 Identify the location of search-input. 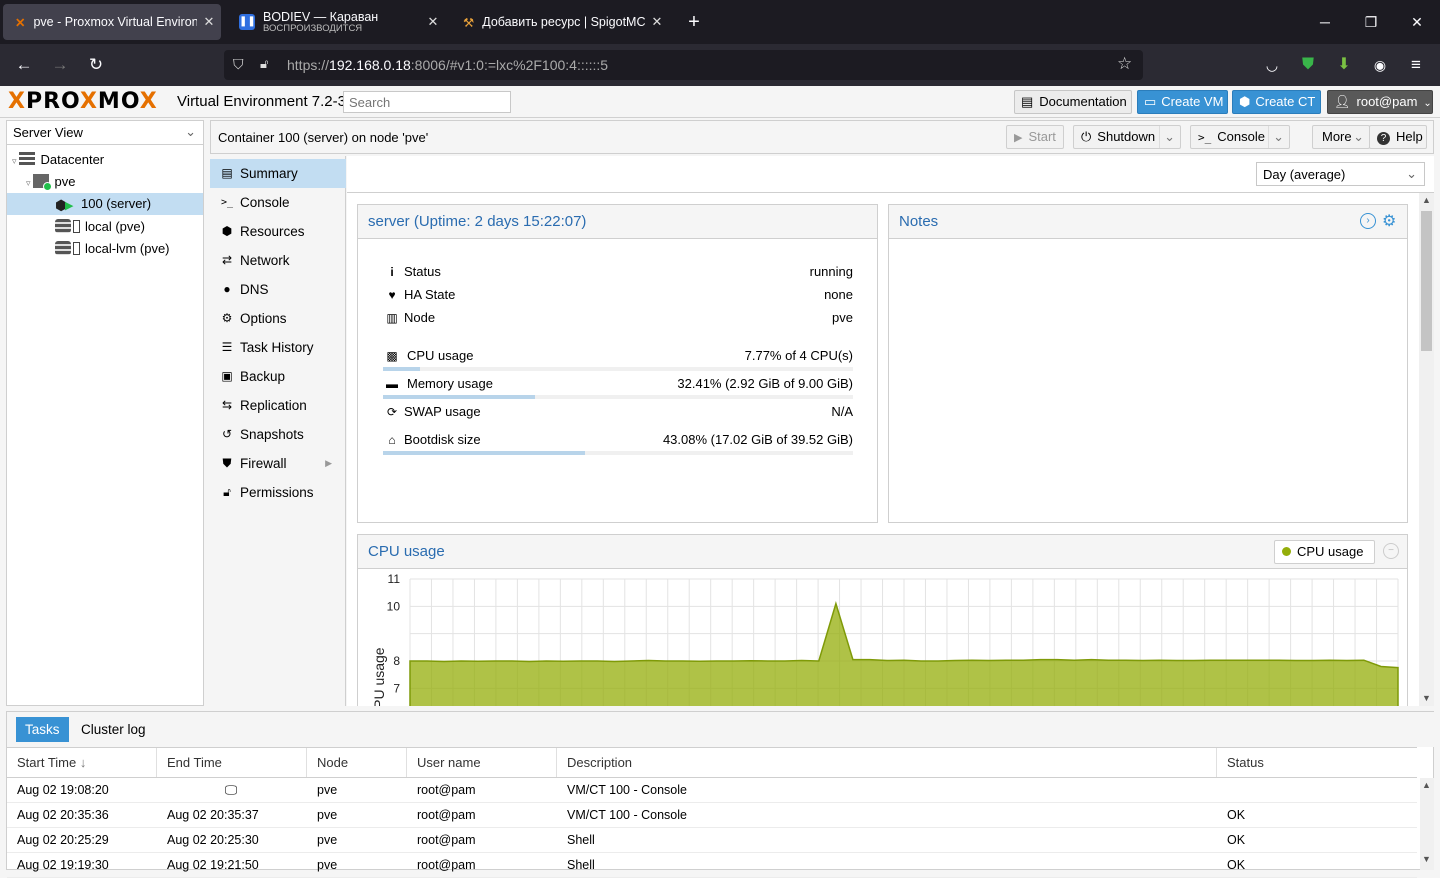
(427, 102).